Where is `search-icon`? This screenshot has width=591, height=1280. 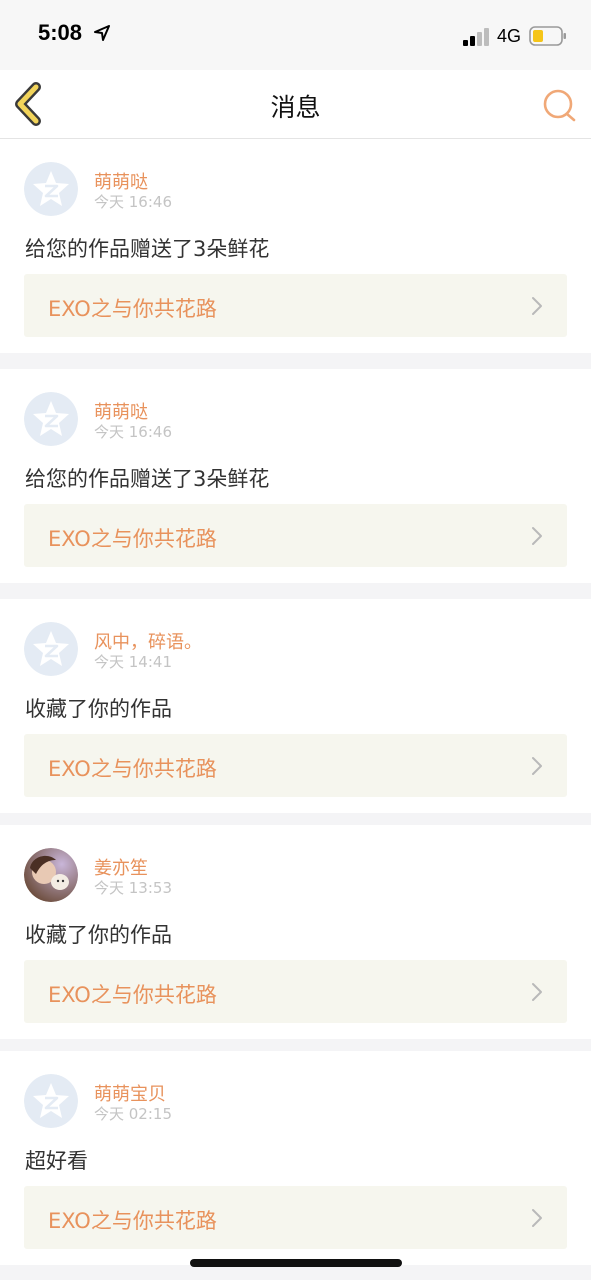 search-icon is located at coordinates (559, 105).